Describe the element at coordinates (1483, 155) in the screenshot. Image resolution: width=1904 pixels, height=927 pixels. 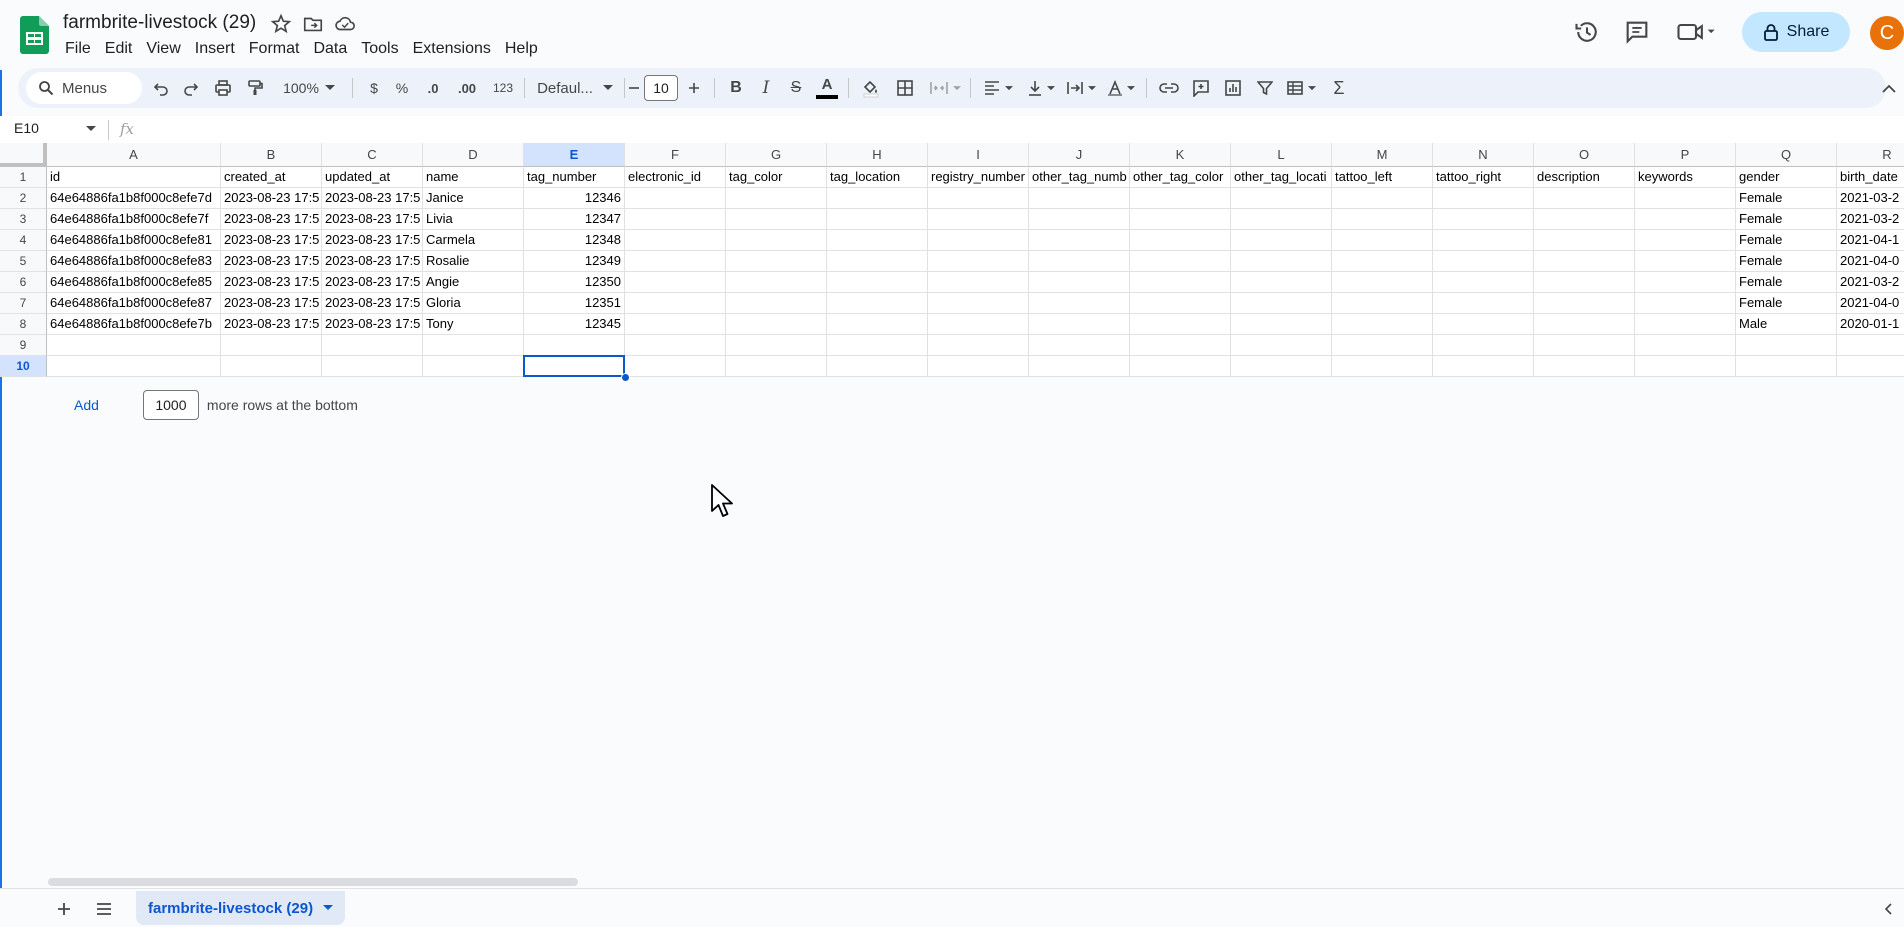
I see `column-header-n: N` at that location.